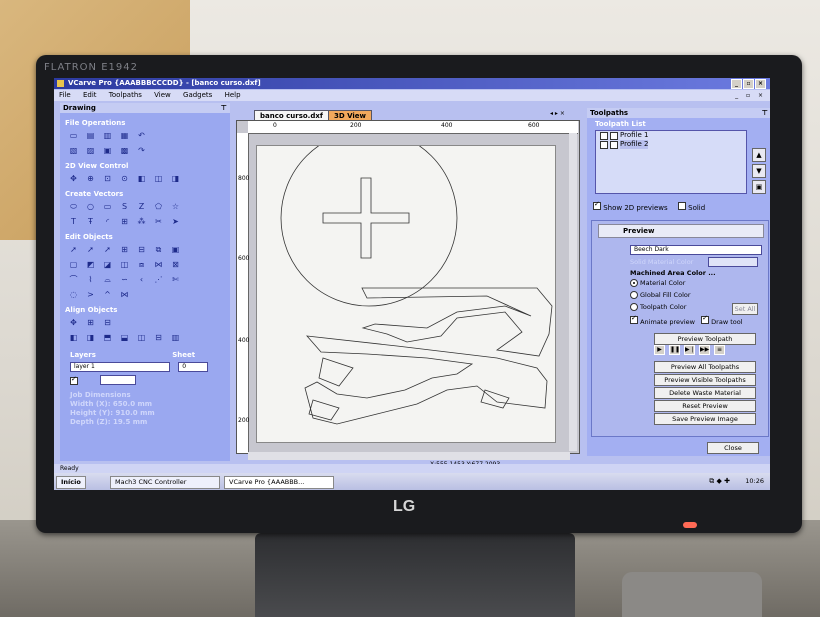 Image resolution: width=820 pixels, height=617 pixels. Describe the element at coordinates (90, 264) in the screenshot. I see `weld-icon: ◩` at that location.